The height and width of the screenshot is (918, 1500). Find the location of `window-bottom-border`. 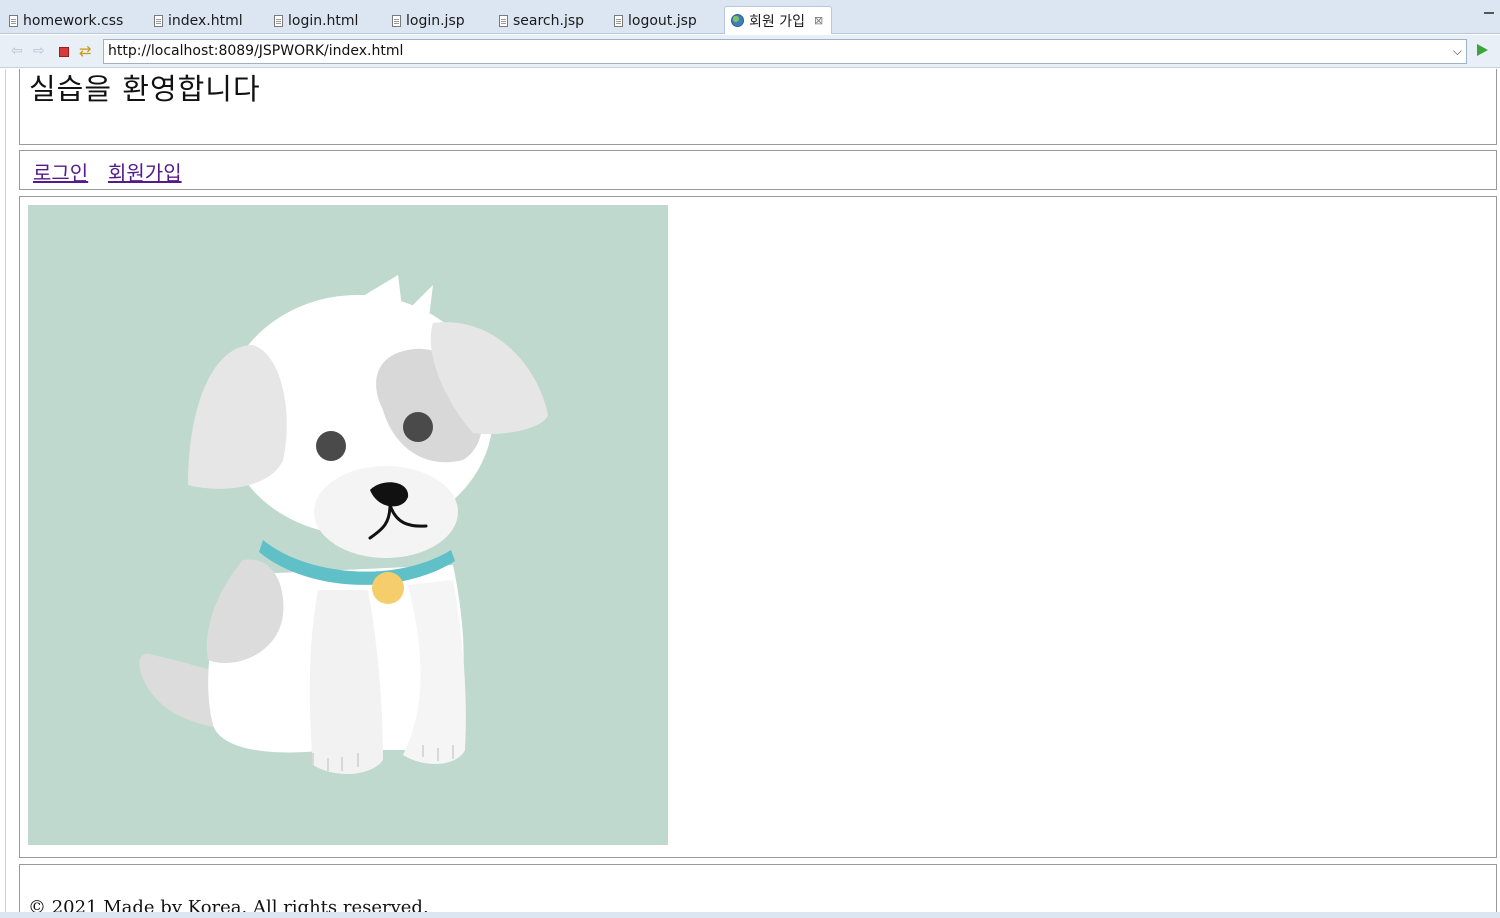

window-bottom-border is located at coordinates (750, 915).